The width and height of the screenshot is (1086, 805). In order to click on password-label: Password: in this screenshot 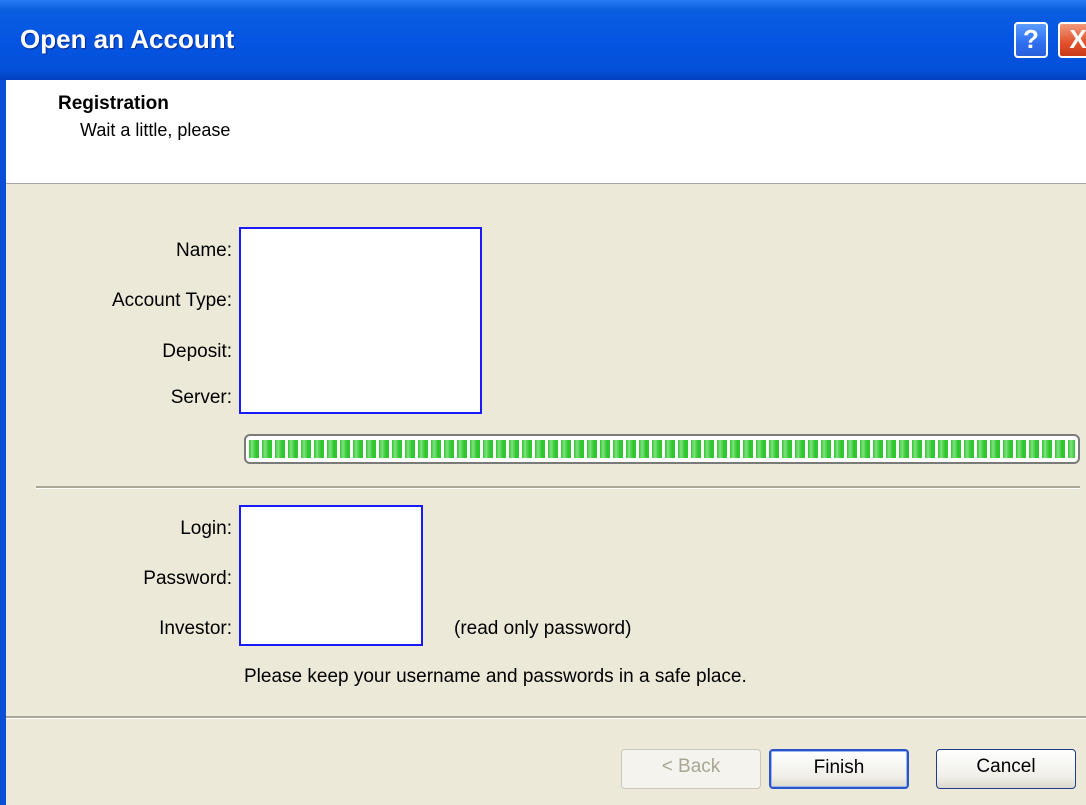, I will do `click(187, 578)`.